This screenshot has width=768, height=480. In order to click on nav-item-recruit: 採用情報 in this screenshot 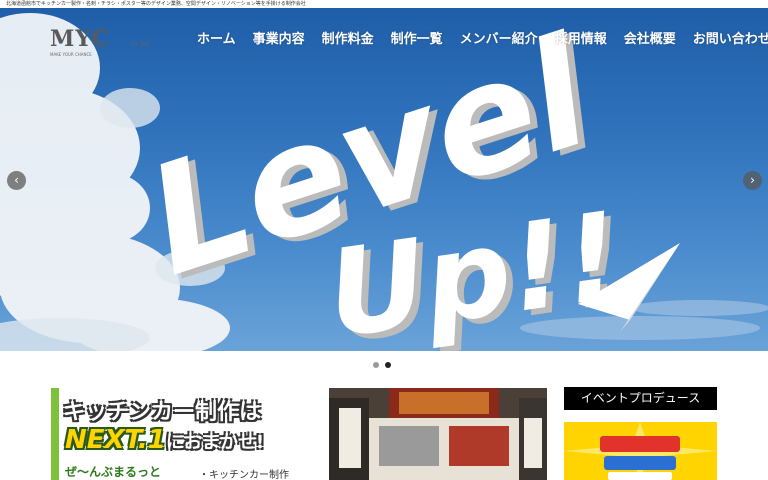, I will do `click(581, 37)`.